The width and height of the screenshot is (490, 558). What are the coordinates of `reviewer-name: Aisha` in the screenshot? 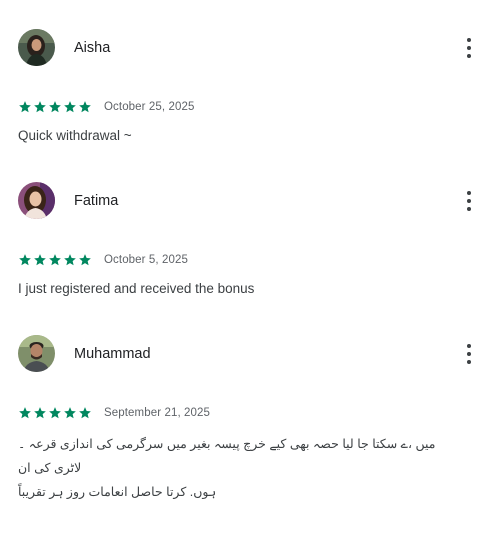 It's located at (92, 48).